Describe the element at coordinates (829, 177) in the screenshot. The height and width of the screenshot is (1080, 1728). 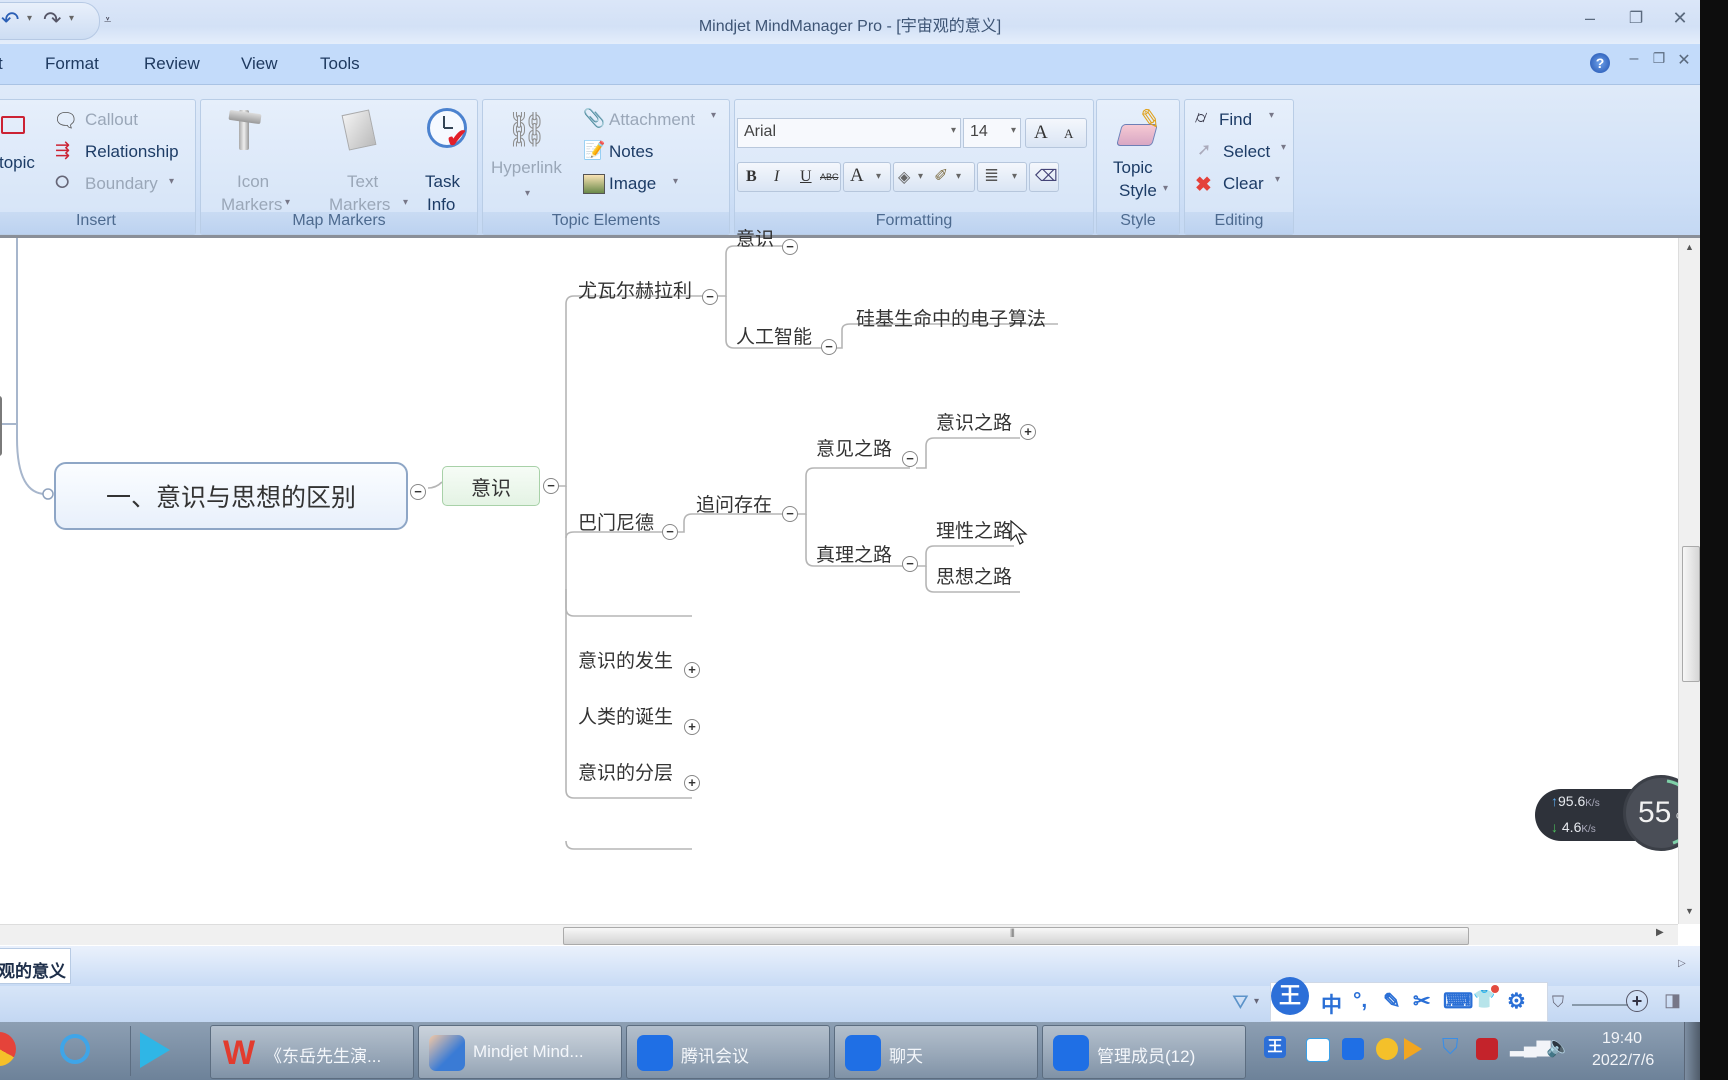
I see `strikethrough-button: ABC` at that location.